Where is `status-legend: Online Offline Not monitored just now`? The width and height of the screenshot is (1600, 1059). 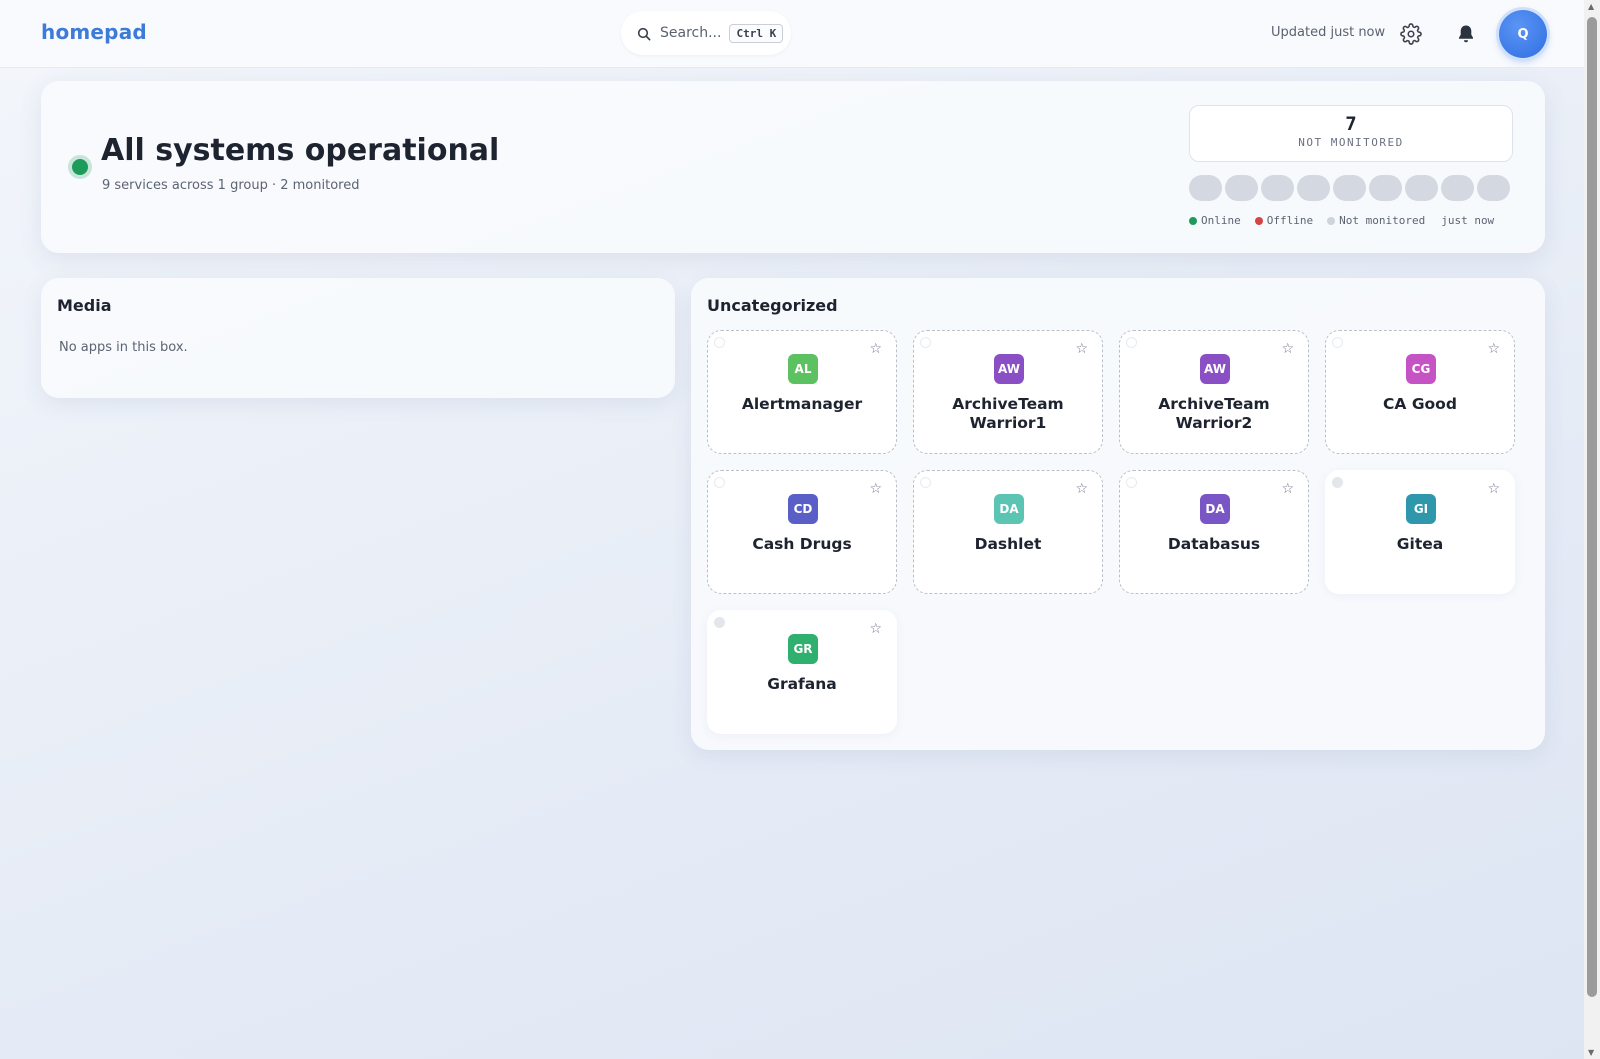
status-legend: Online Offline Not monitored just now is located at coordinates (1341, 220).